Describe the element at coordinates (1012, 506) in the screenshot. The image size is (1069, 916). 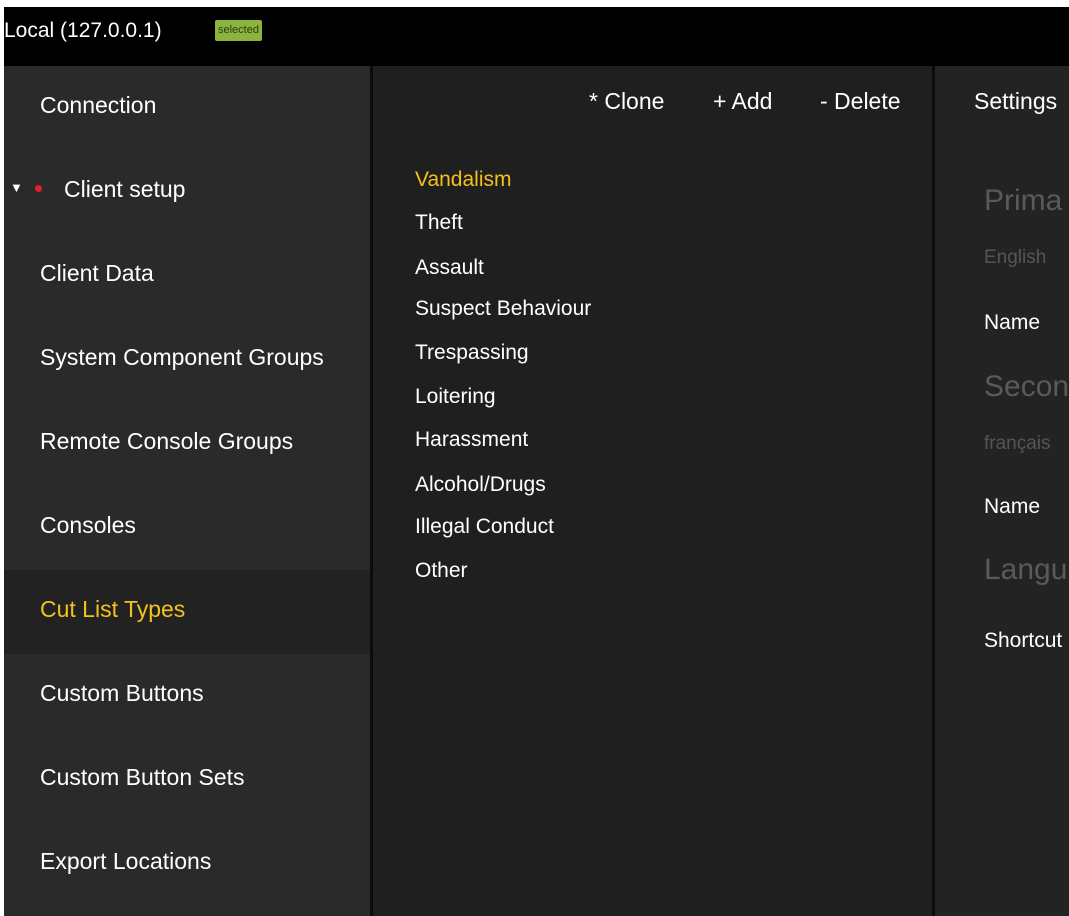
I see `secondary-name-label: Name` at that location.